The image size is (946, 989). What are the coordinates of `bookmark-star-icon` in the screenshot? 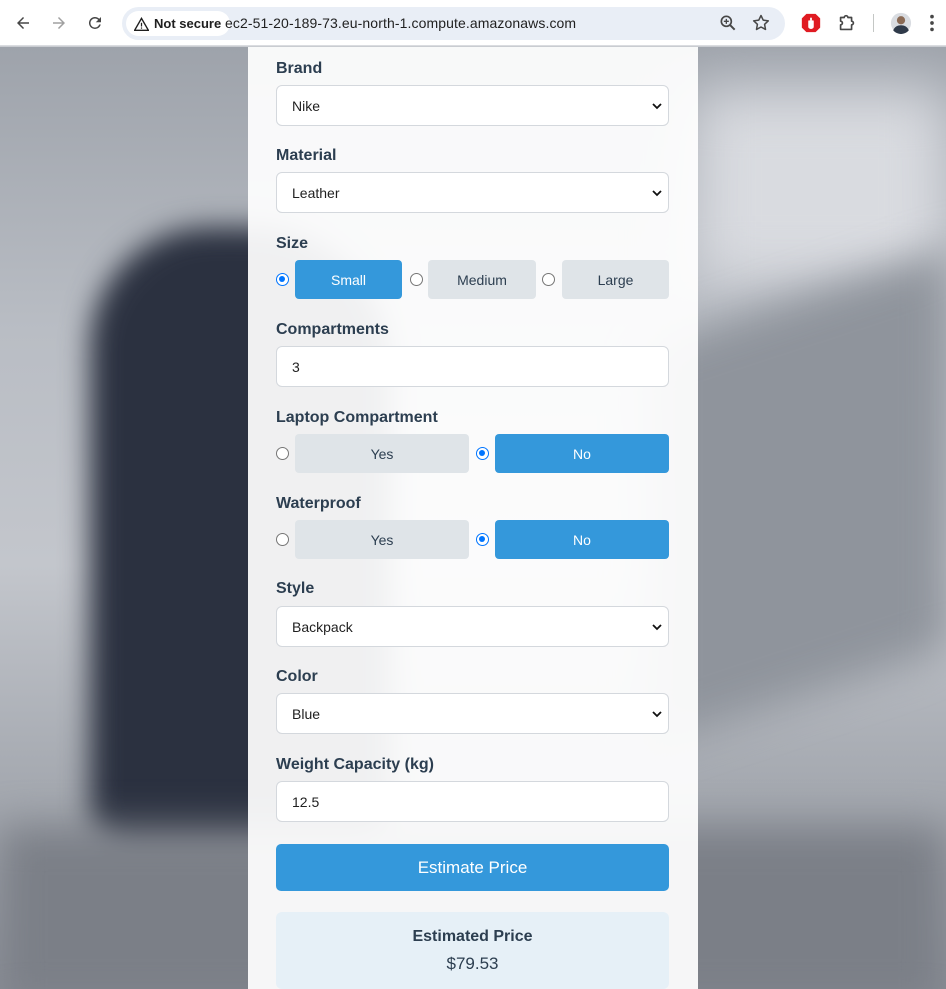 It's located at (761, 23).